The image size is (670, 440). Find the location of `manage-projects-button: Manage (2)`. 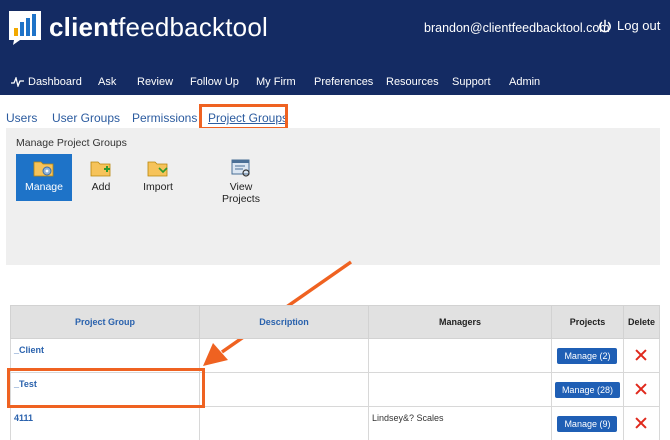

manage-projects-button: Manage (2) is located at coordinates (587, 355).